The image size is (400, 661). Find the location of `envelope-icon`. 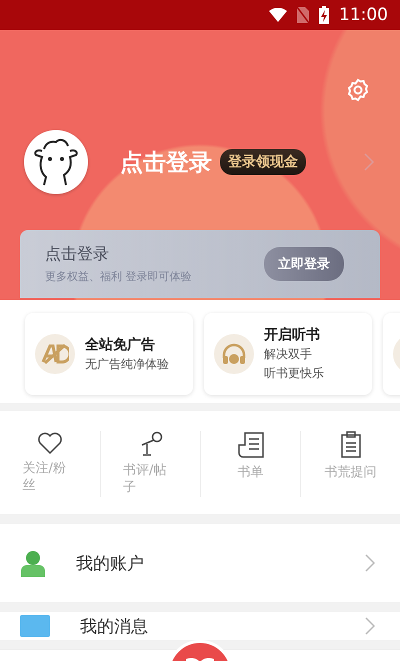

envelope-icon is located at coordinates (35, 626).